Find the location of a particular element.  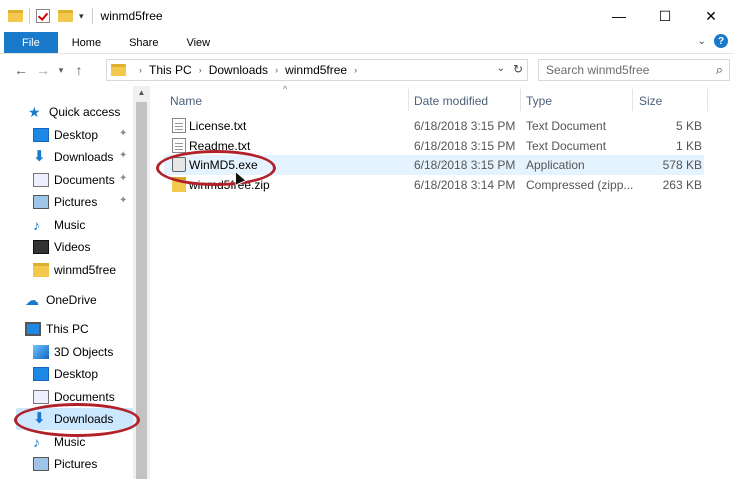

refresh-icon: ↻ is located at coordinates (518, 69).